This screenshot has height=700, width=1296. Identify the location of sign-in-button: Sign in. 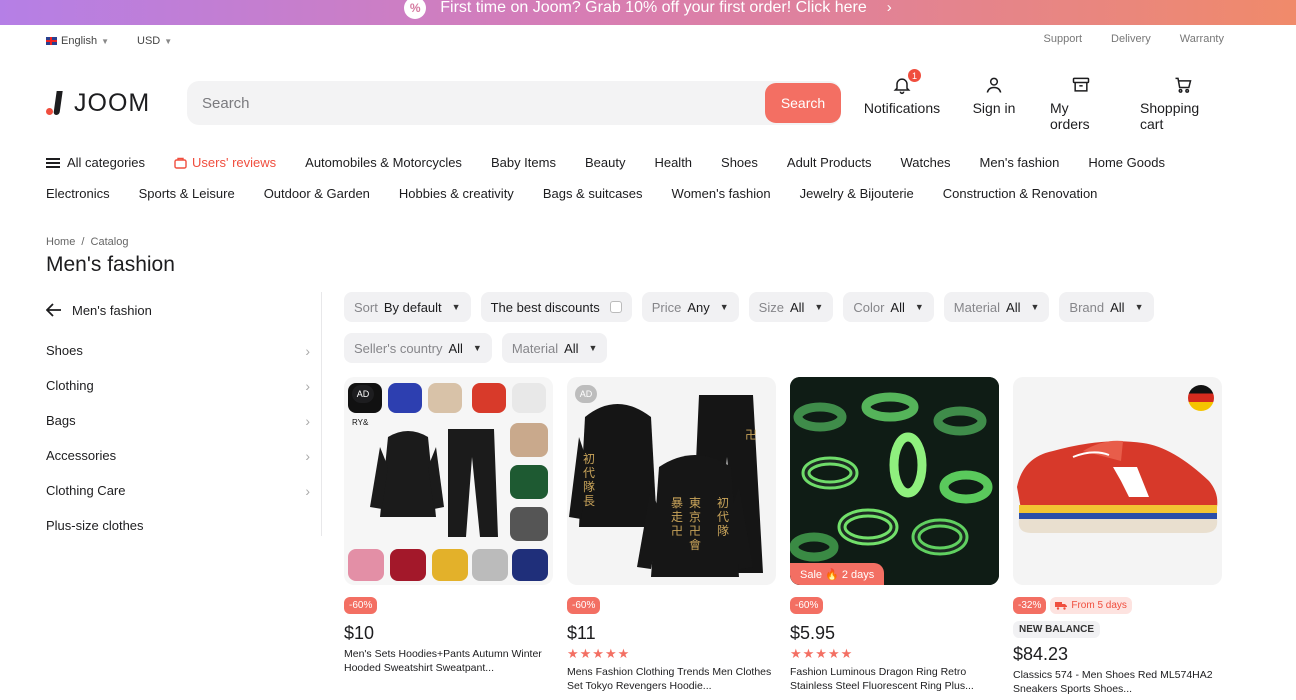
(994, 103).